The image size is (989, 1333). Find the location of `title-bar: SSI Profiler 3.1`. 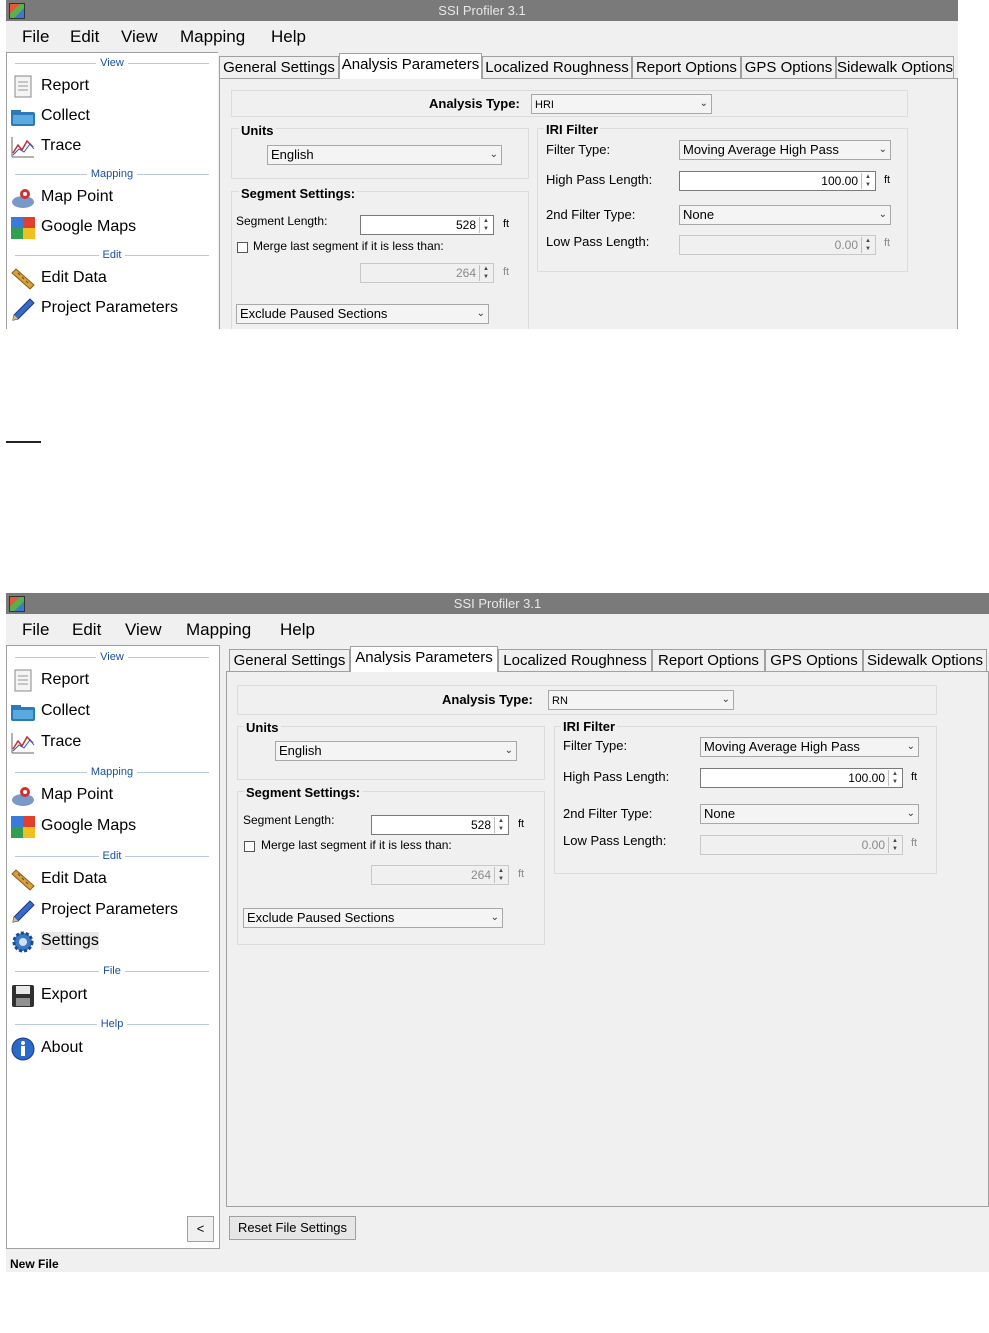

title-bar: SSI Profiler 3.1 is located at coordinates (482, 10).